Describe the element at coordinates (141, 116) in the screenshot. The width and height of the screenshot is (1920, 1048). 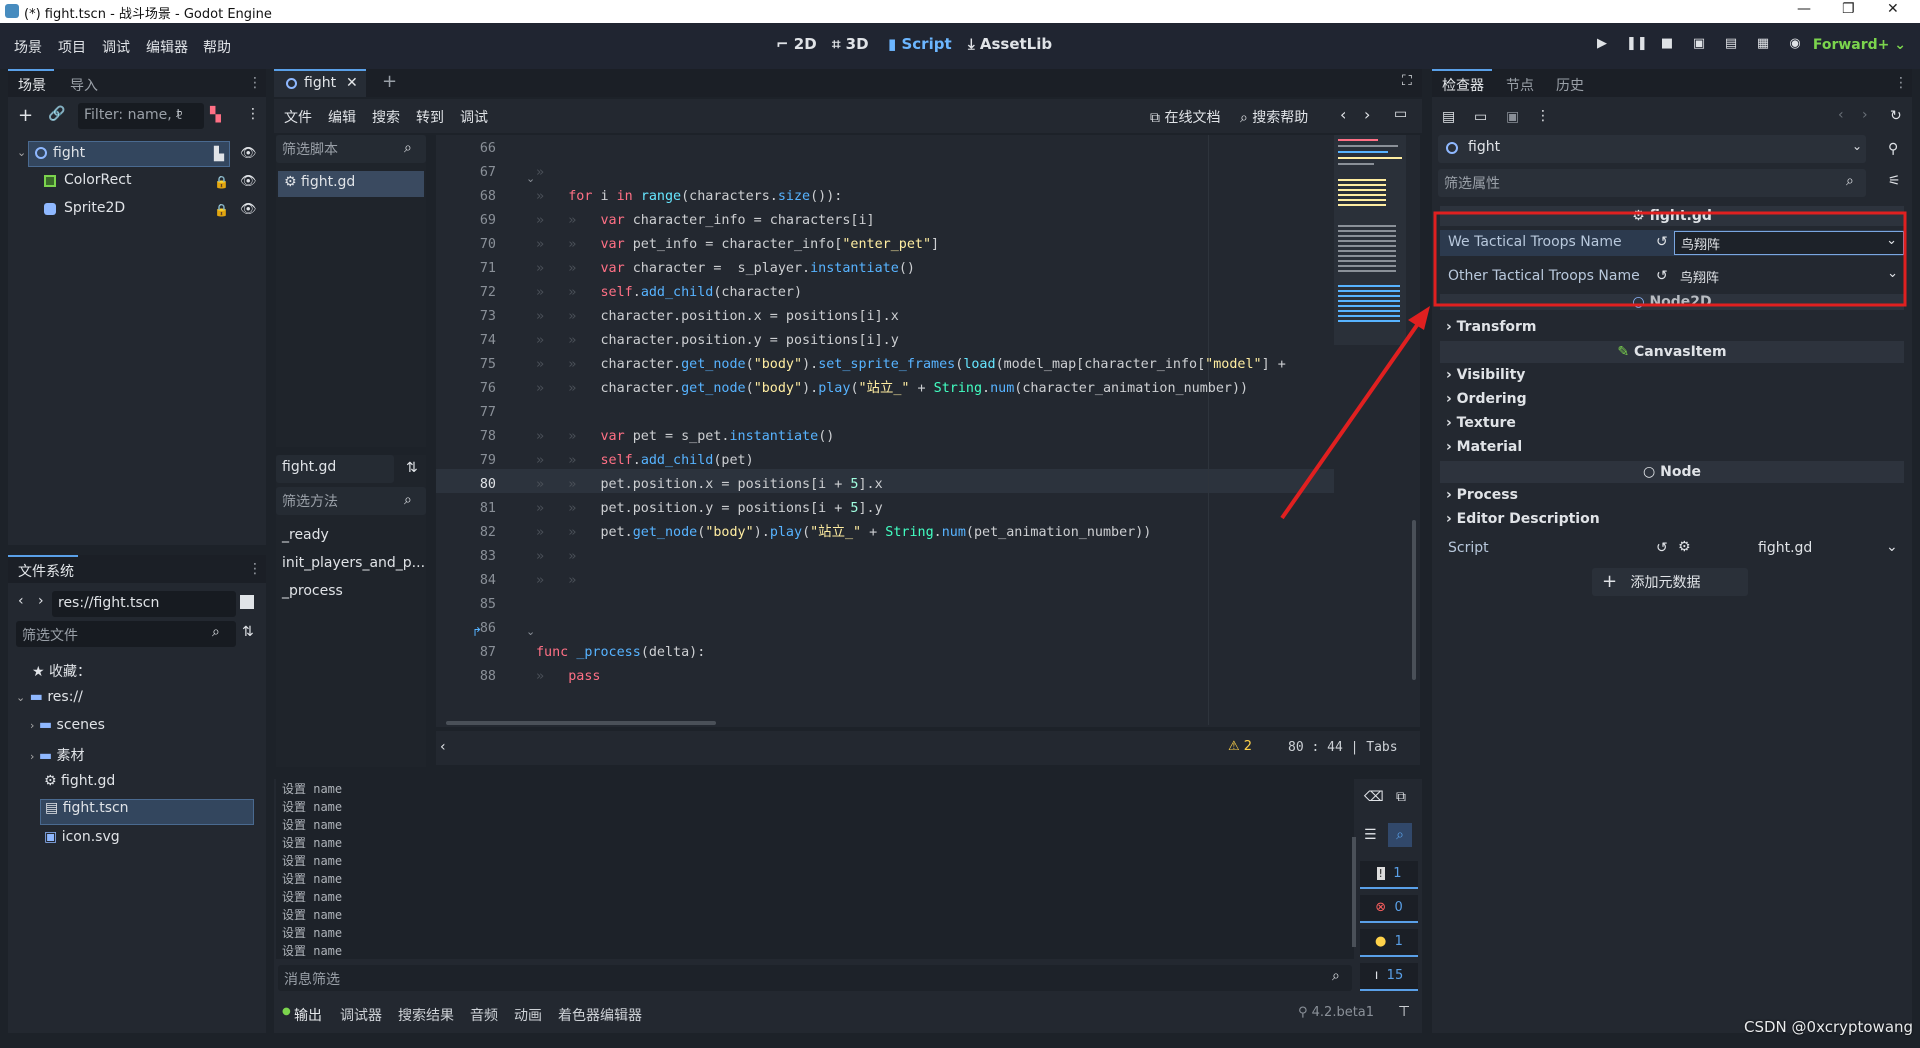
I see `scene-filter-input: Filter: name, t` at that location.